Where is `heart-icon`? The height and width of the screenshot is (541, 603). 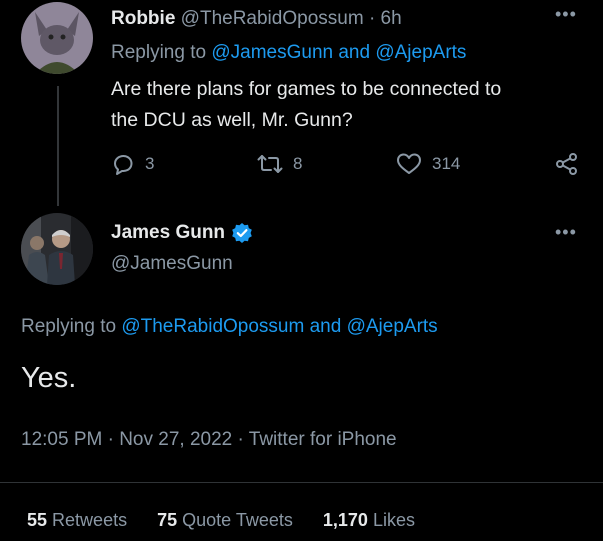
heart-icon is located at coordinates (409, 163).